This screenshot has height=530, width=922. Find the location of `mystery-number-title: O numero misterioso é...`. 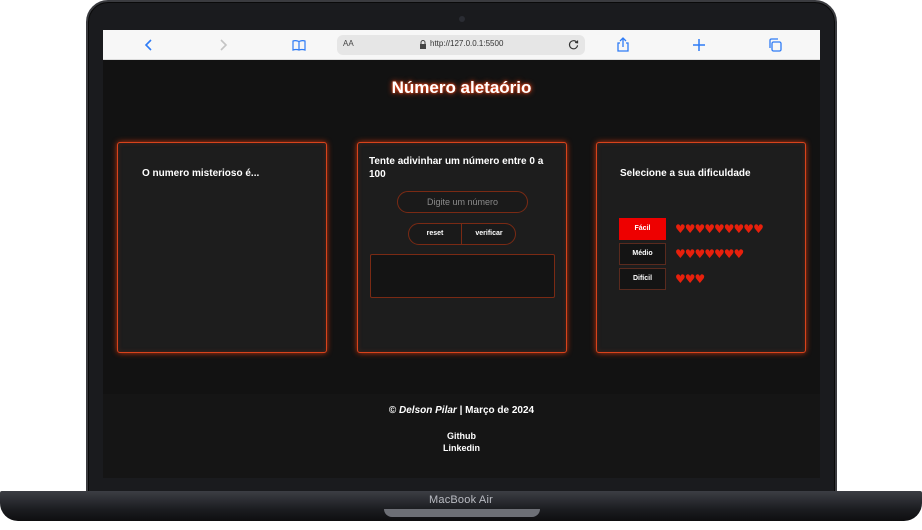

mystery-number-title: O numero misterioso é... is located at coordinates (201, 173).